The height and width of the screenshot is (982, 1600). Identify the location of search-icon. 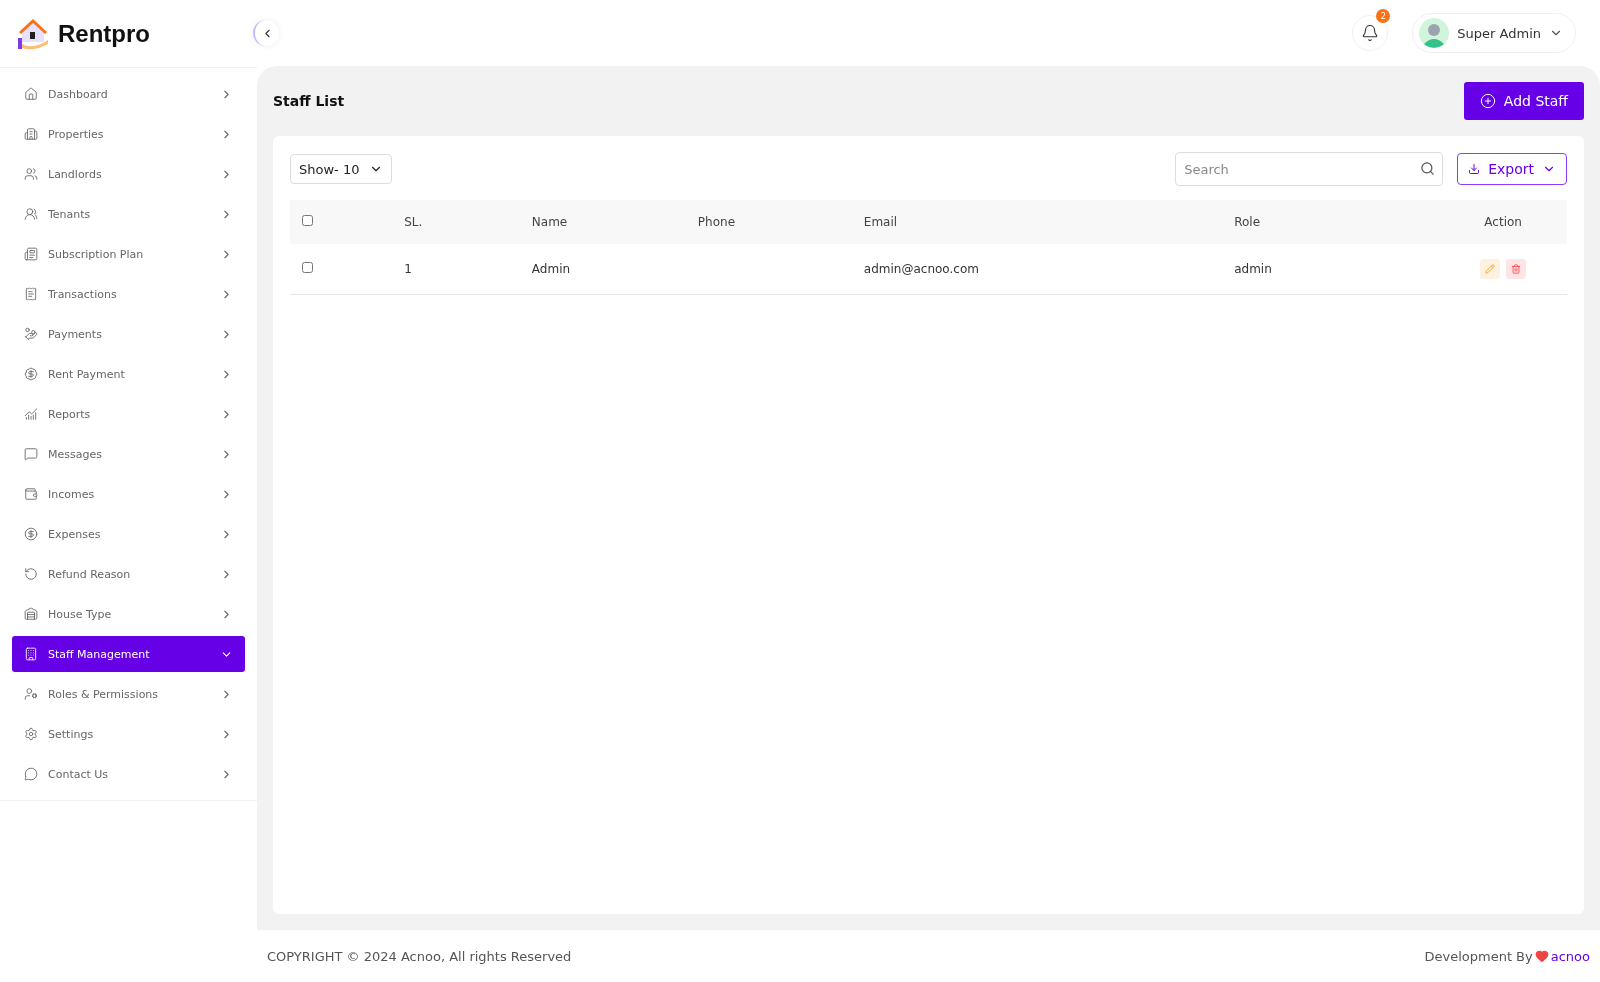
(1428, 168).